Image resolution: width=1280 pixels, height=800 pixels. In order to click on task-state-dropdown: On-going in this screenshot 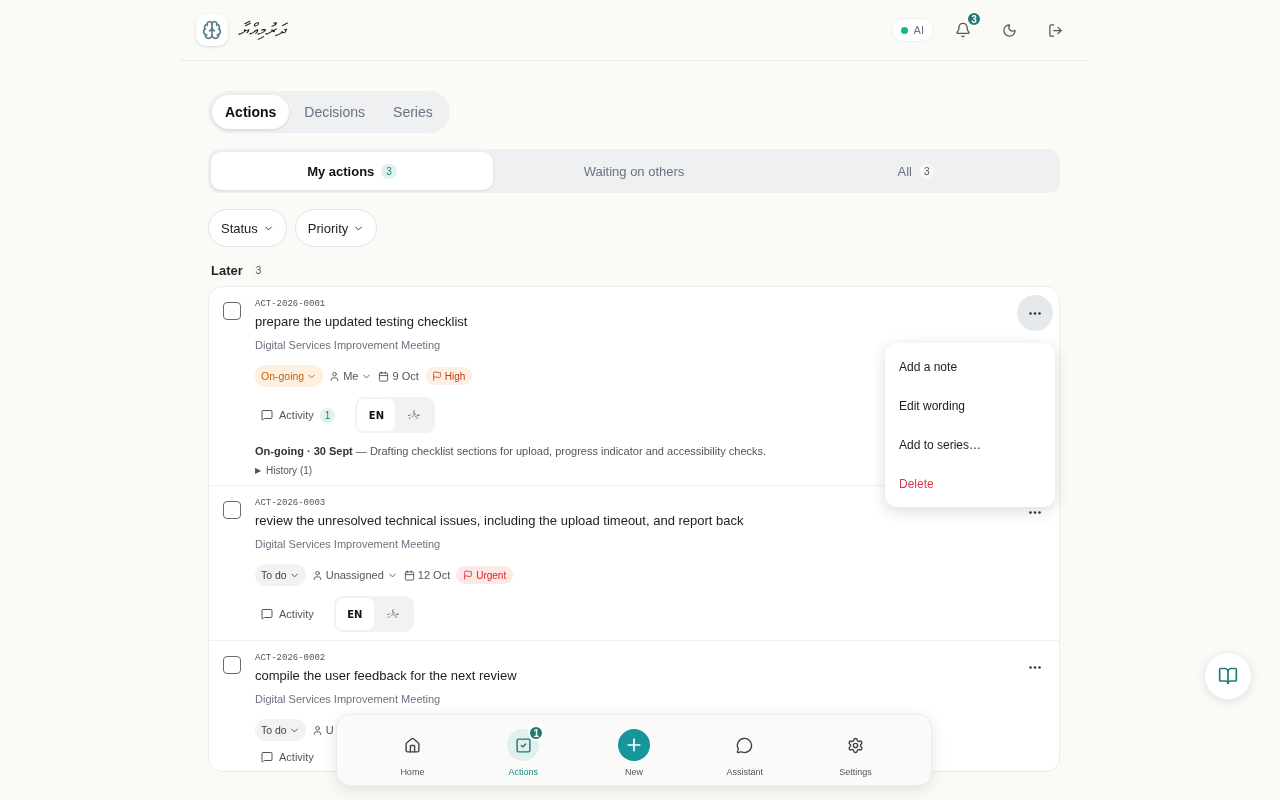, I will do `click(289, 376)`.